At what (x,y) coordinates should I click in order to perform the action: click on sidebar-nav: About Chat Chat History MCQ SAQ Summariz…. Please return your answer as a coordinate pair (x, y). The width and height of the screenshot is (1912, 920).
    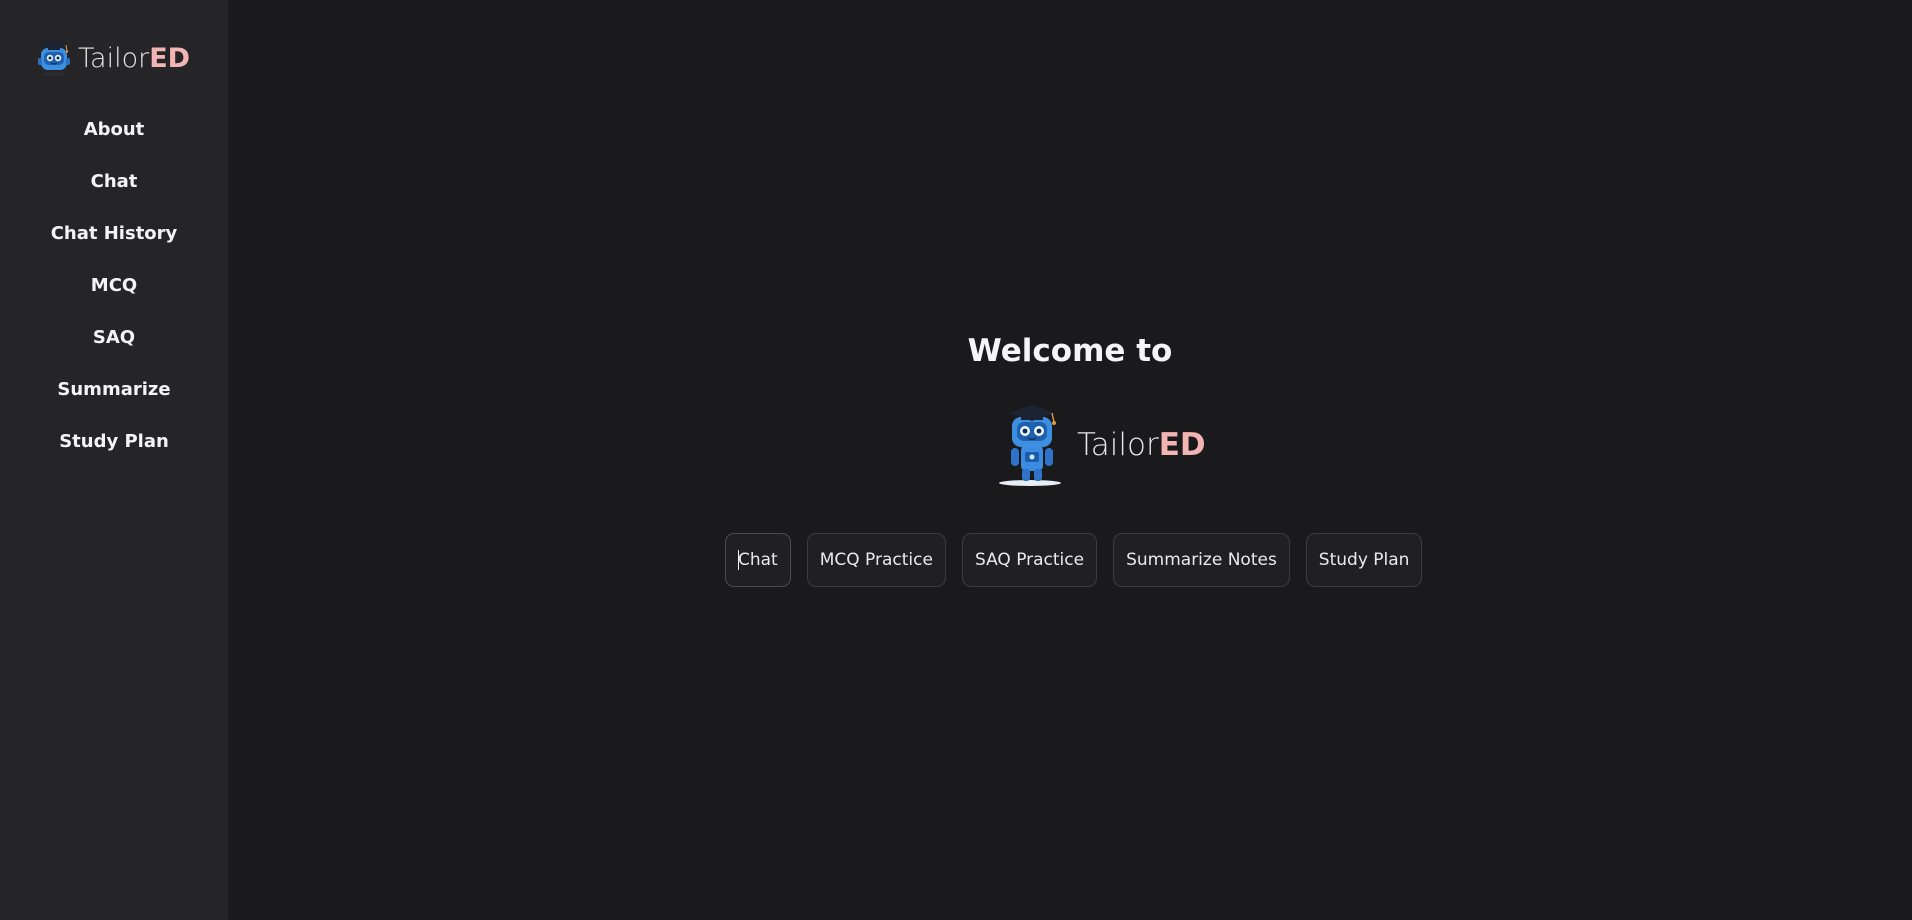
    Looking at the image, I should click on (114, 294).